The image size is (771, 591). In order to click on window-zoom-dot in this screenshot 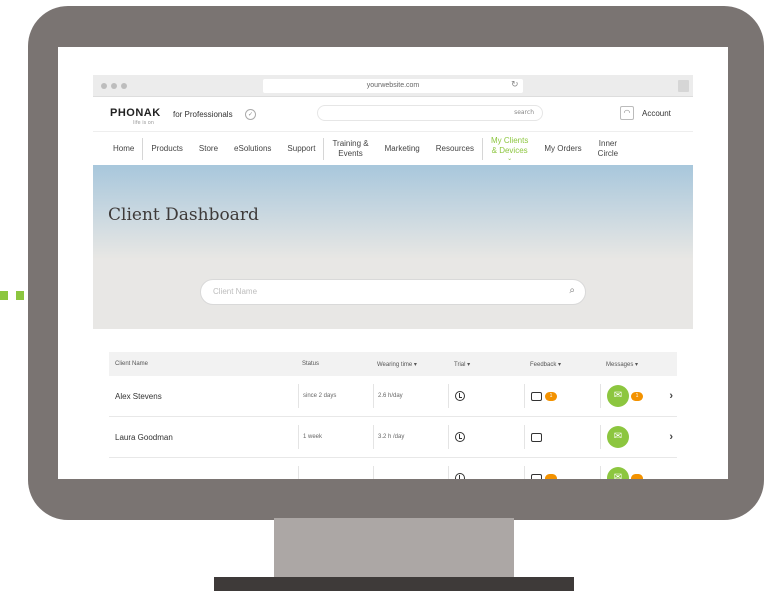, I will do `click(124, 86)`.